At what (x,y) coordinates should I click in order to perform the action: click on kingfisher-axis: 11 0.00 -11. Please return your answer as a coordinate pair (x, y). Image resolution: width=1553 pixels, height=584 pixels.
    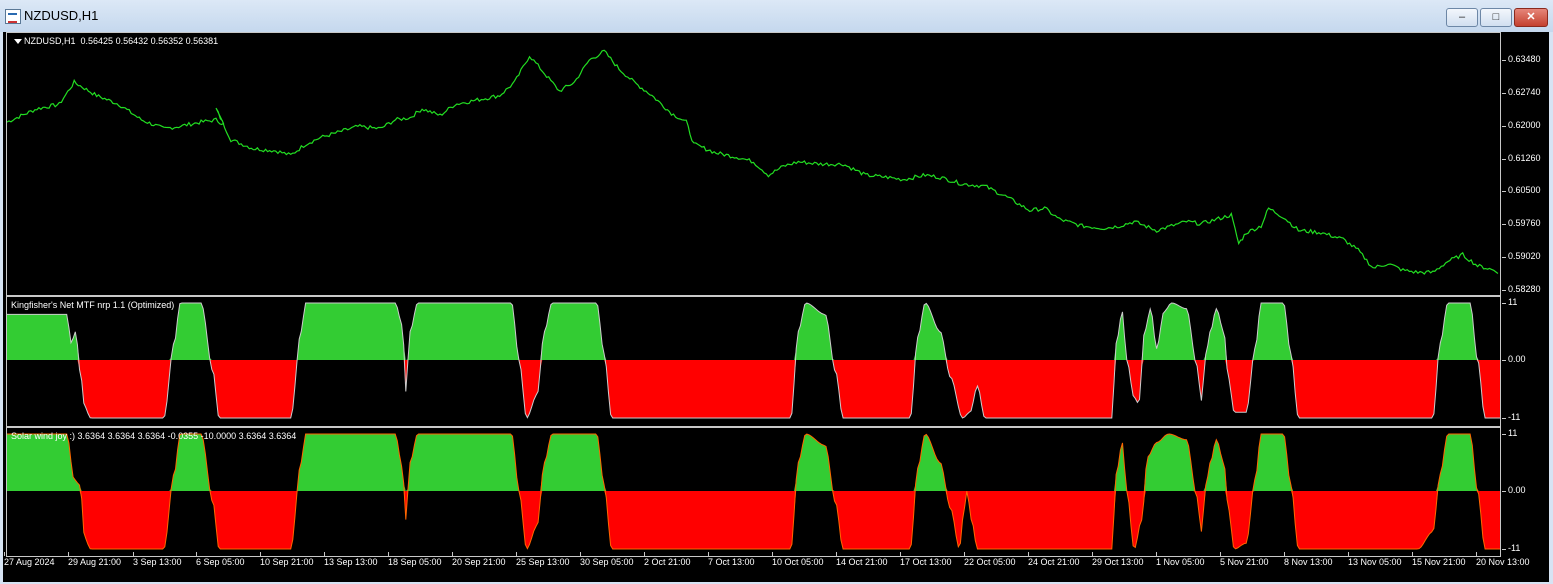
    Looking at the image, I should click on (1526, 361).